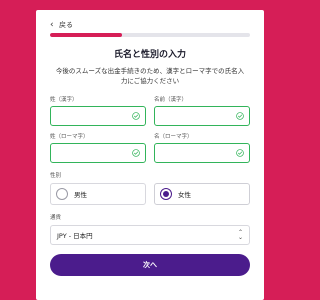 The image size is (320, 300). What do you see at coordinates (150, 235) in the screenshot?
I see `currency-select: JPY - 日本円 ⌃ ⌄` at bounding box center [150, 235].